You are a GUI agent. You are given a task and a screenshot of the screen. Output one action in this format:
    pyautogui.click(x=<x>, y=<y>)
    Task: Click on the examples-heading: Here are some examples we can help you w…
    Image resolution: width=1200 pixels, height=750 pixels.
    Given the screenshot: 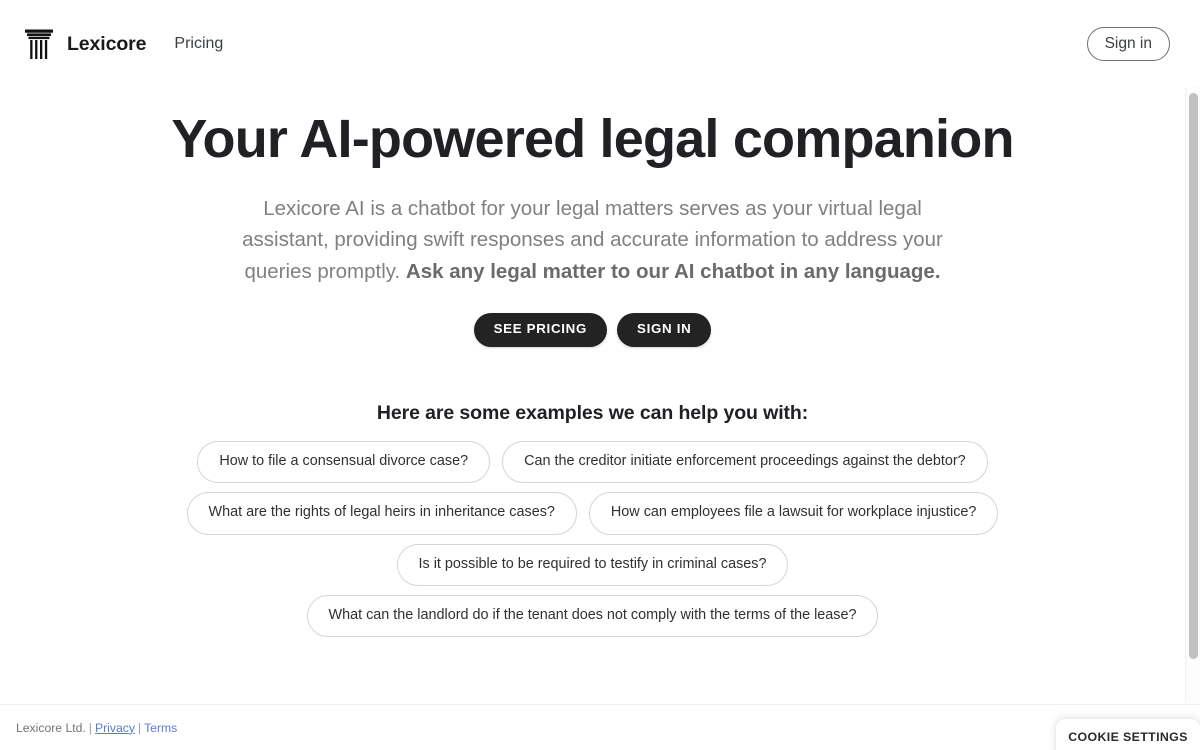 What is the action you would take?
    pyautogui.click(x=592, y=413)
    